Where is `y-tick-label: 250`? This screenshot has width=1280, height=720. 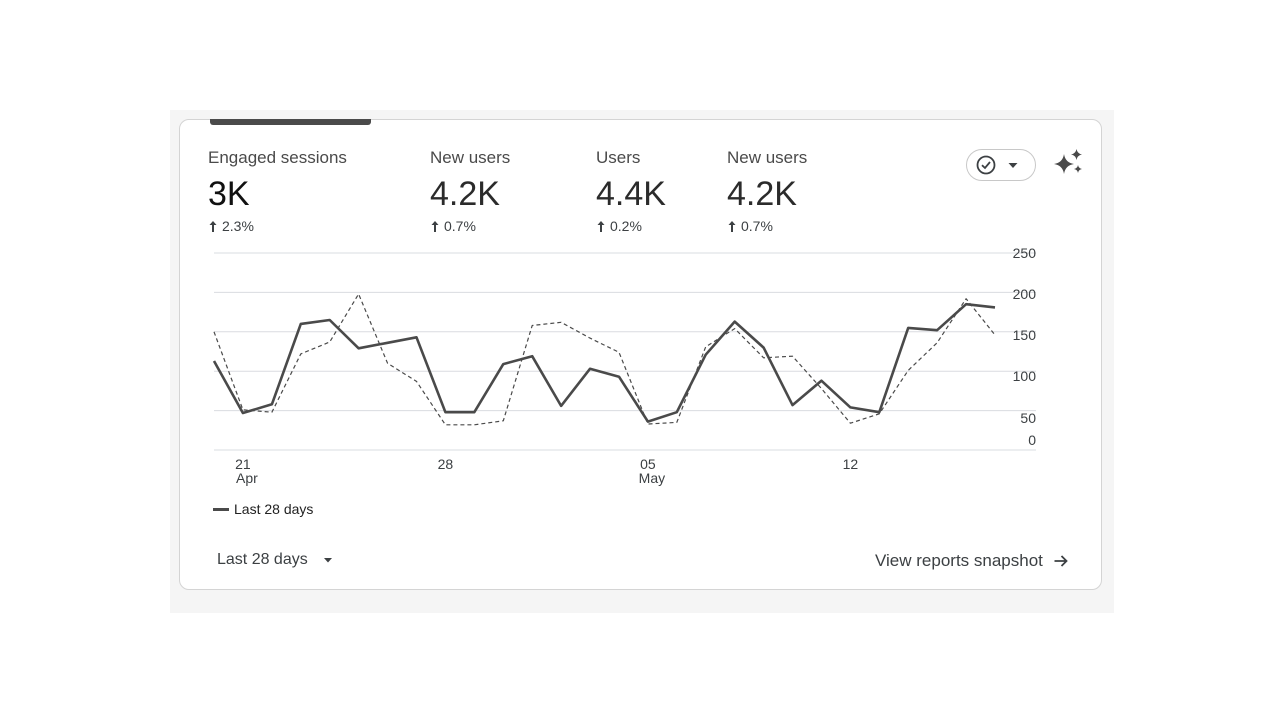 y-tick-label: 250 is located at coordinates (1025, 253).